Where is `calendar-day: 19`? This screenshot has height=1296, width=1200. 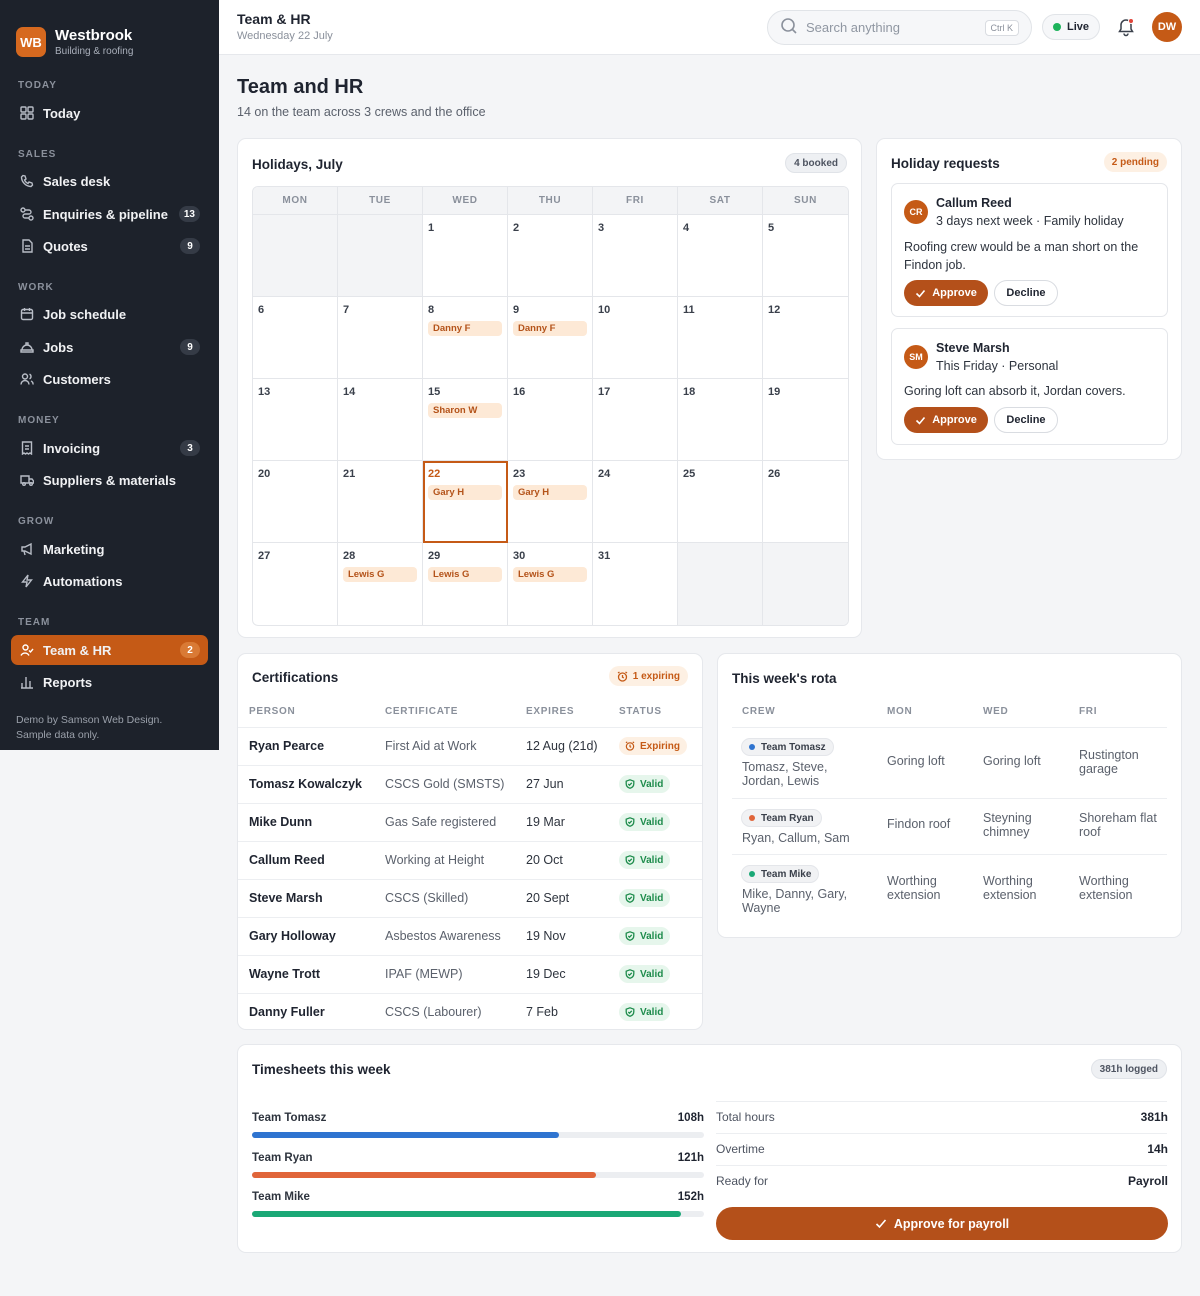
calendar-day: 19 is located at coordinates (805, 420).